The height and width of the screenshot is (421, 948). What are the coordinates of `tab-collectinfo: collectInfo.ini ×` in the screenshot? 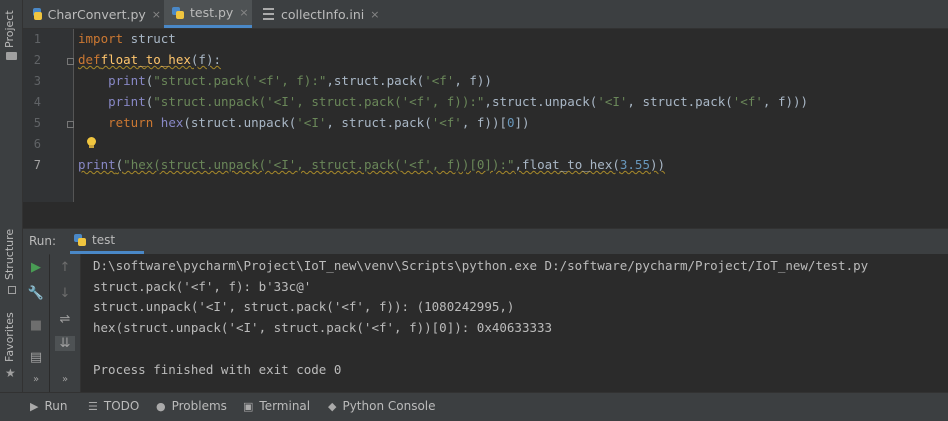 It's located at (328, 14).